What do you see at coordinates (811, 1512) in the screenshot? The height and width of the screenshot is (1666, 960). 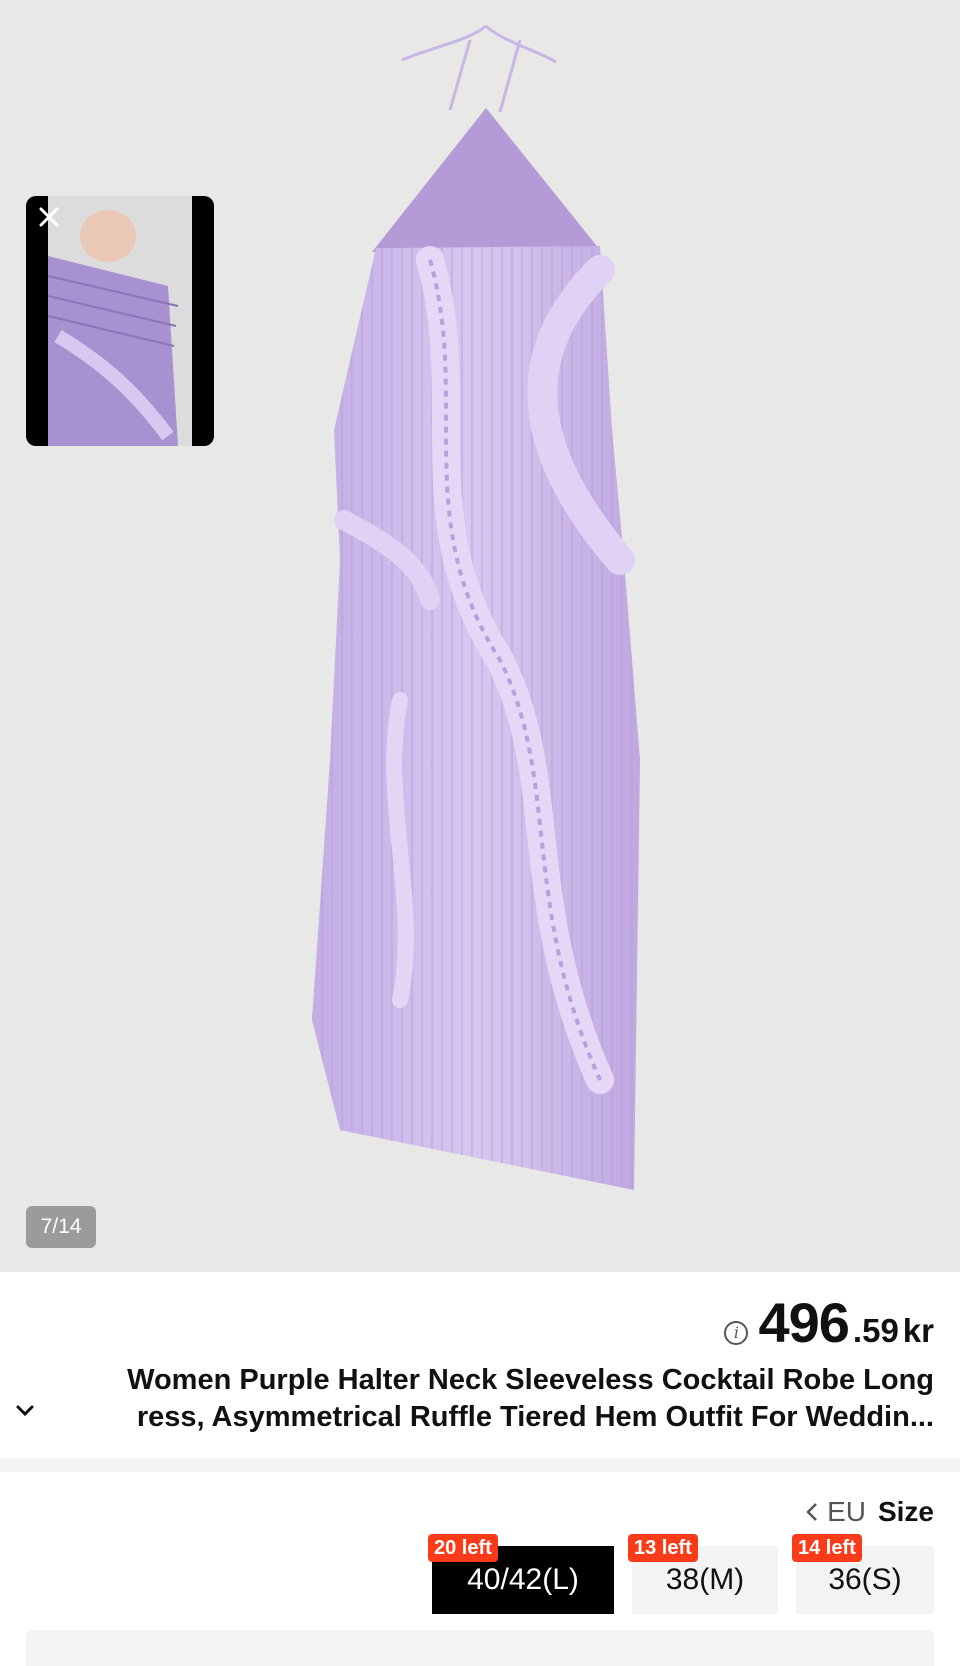 I see `chevron-left-icon` at bounding box center [811, 1512].